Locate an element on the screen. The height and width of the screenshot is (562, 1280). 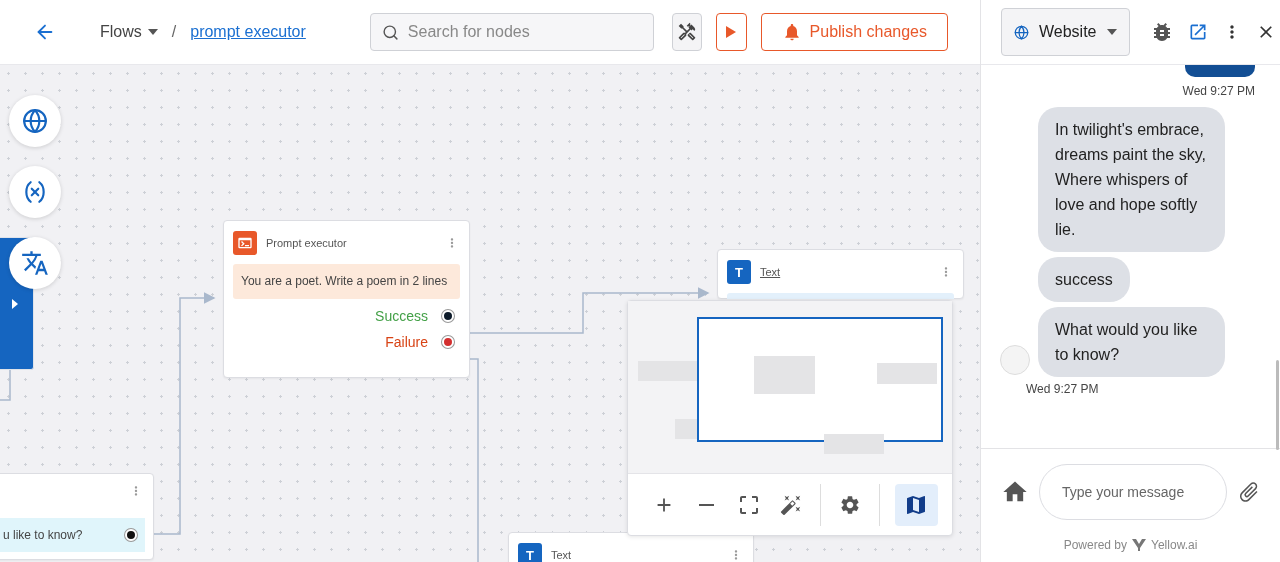
output-label: Success is located at coordinates (401, 316).